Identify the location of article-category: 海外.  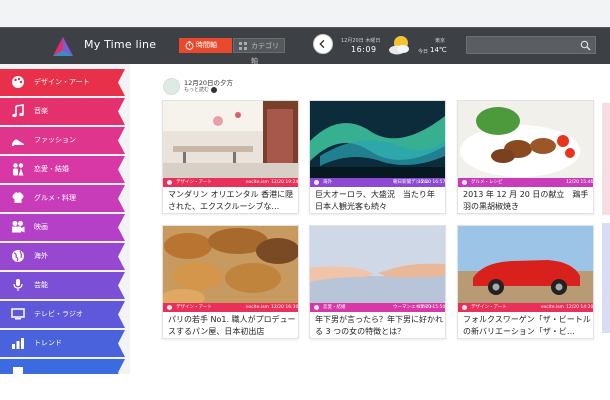
(327, 182).